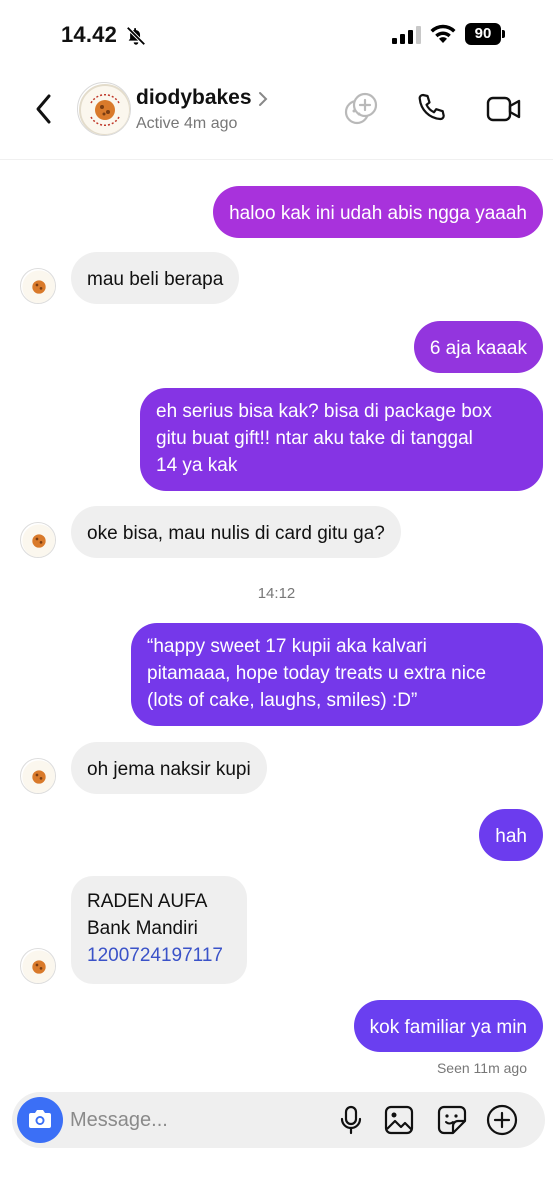 The height and width of the screenshot is (1200, 553). I want to click on sent-message: haloo kak ini udah abis ngga yaaah, so click(378, 212).